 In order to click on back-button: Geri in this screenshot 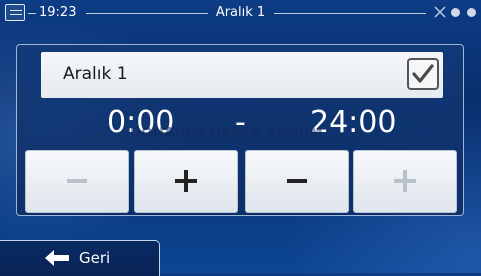, I will do `click(80, 258)`.